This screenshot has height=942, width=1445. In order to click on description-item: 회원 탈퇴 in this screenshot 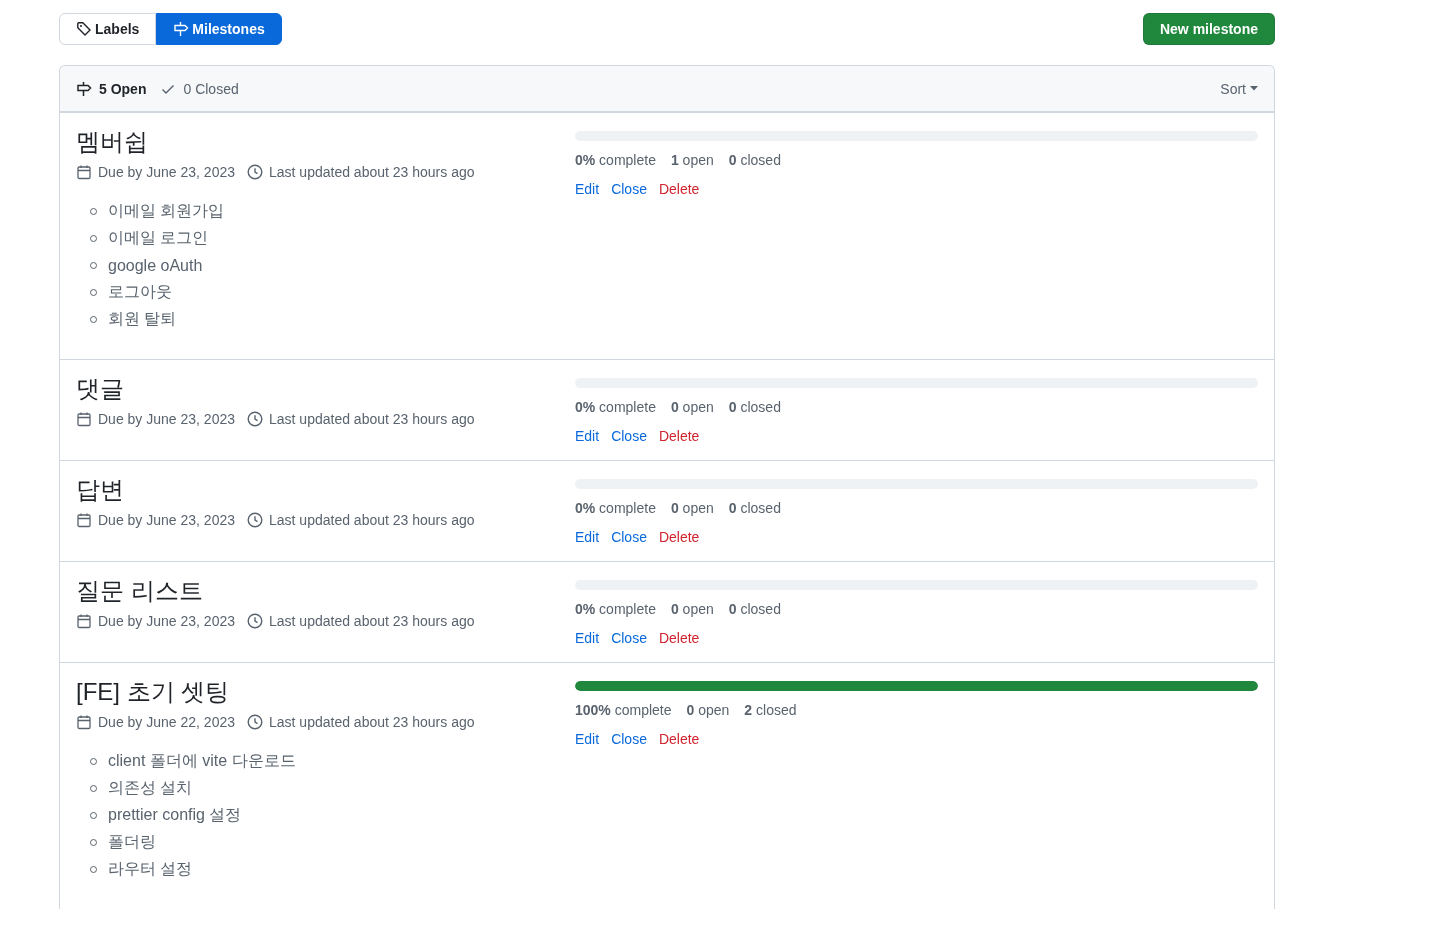, I will do `click(142, 319)`.